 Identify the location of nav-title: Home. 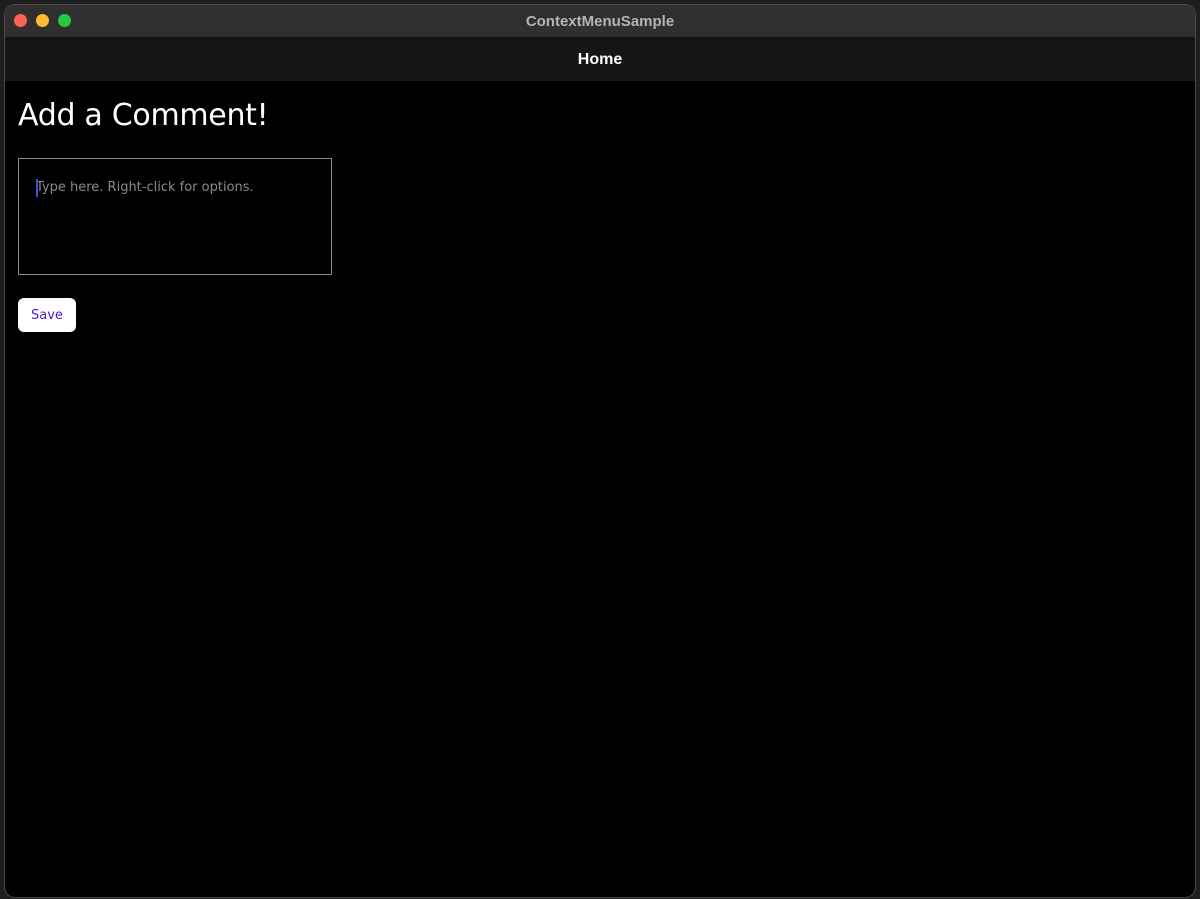
(600, 59).